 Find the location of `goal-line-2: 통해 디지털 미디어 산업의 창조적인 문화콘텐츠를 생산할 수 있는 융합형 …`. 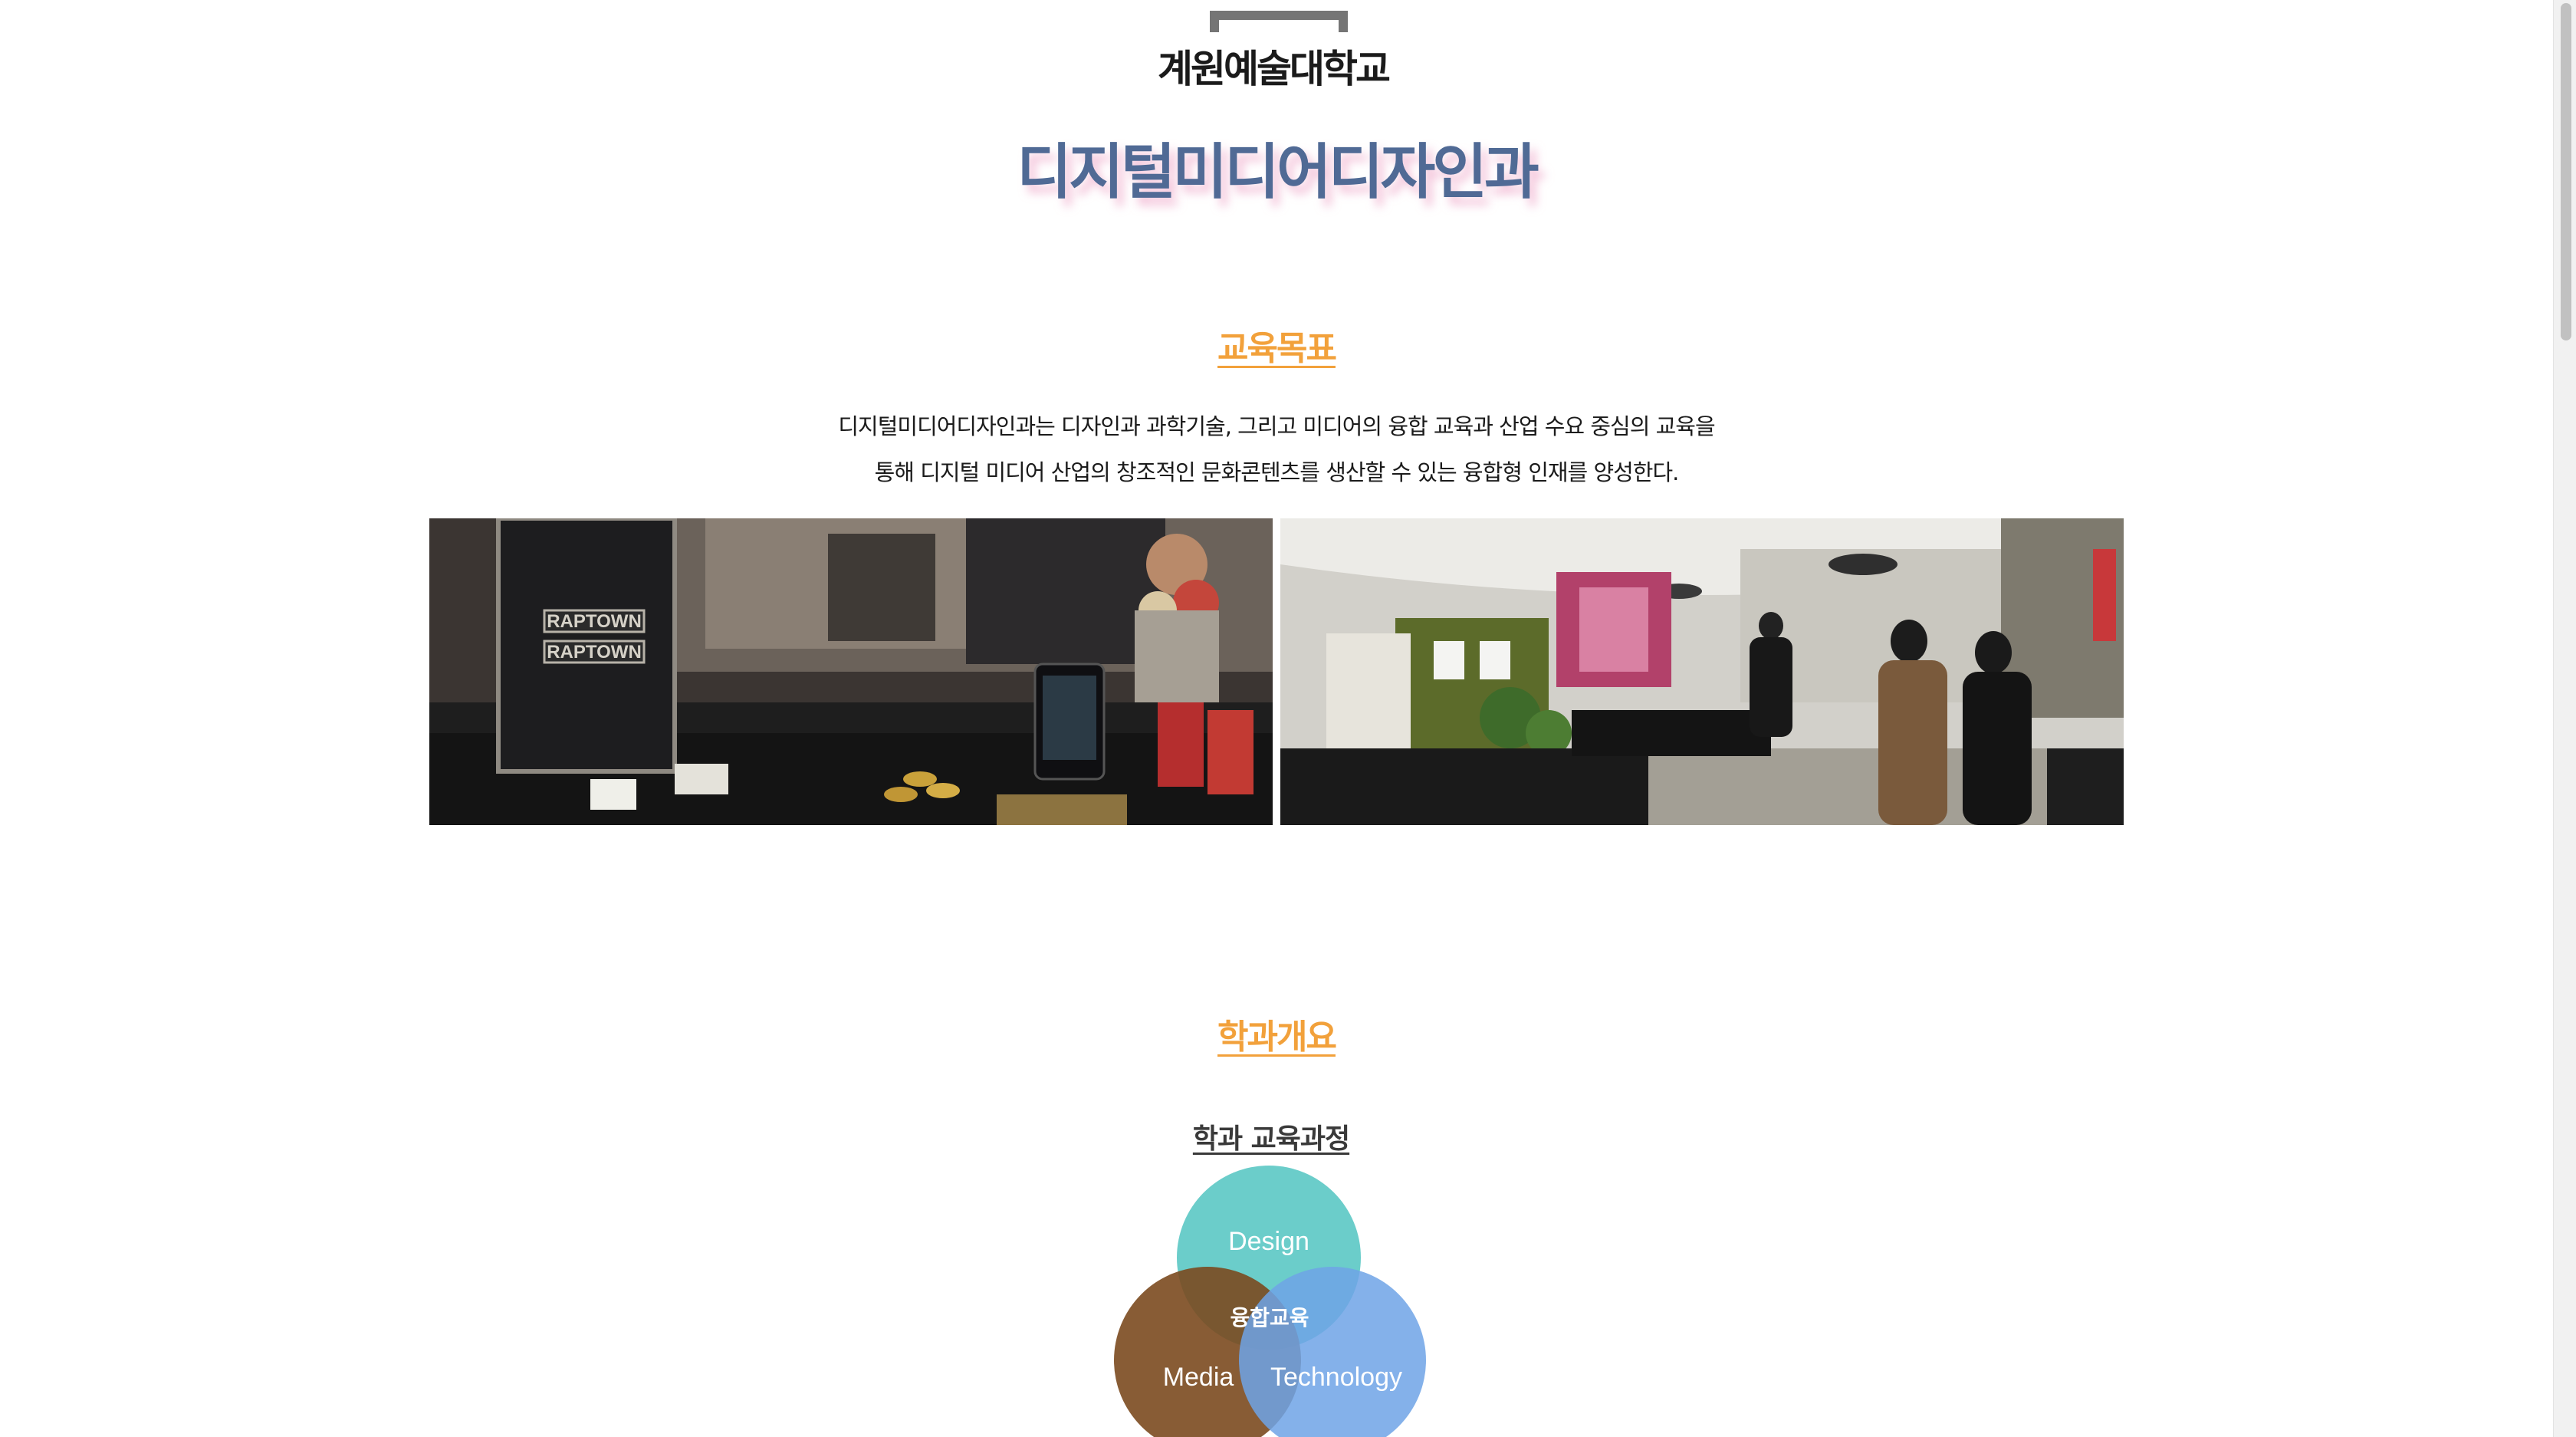

goal-line-2: 통해 디지털 미디어 산업의 창조적인 문화콘텐츠를 생산할 수 있는 융합형 … is located at coordinates (1277, 472).